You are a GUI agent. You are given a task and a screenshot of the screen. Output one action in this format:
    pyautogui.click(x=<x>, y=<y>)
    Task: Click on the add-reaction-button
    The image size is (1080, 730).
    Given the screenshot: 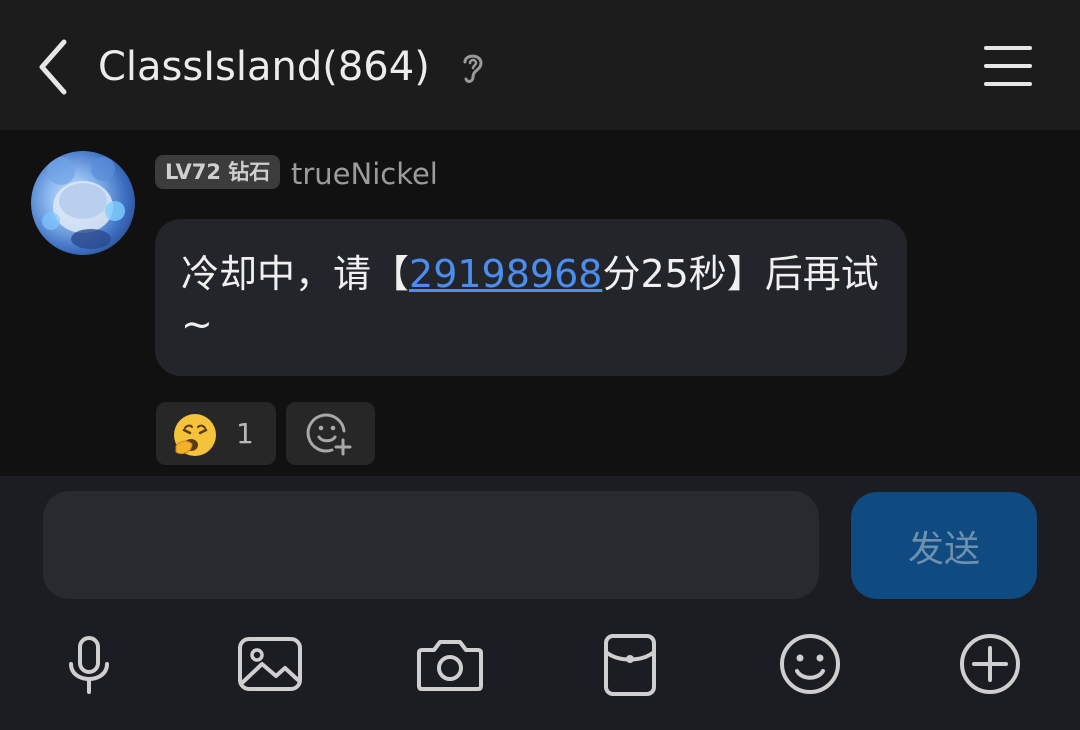 What is the action you would take?
    pyautogui.click(x=330, y=433)
    